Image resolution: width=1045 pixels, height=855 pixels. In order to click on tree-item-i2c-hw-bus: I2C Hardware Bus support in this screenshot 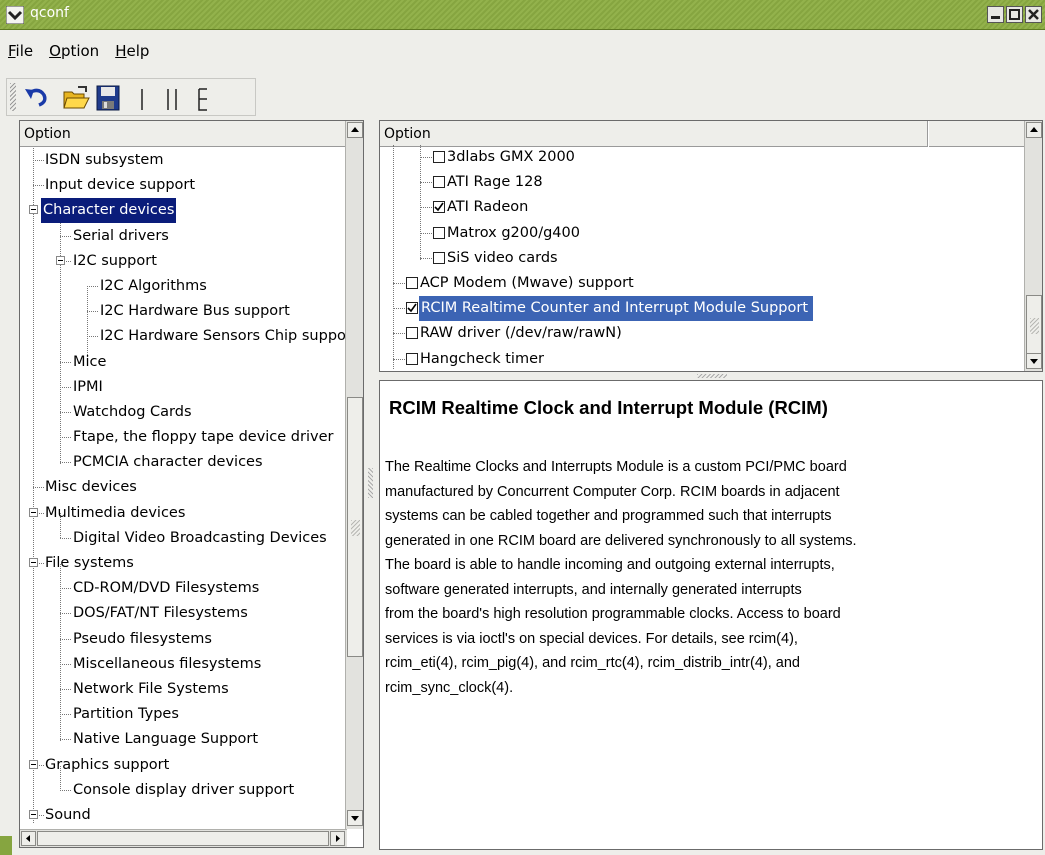, I will do `click(182, 311)`.